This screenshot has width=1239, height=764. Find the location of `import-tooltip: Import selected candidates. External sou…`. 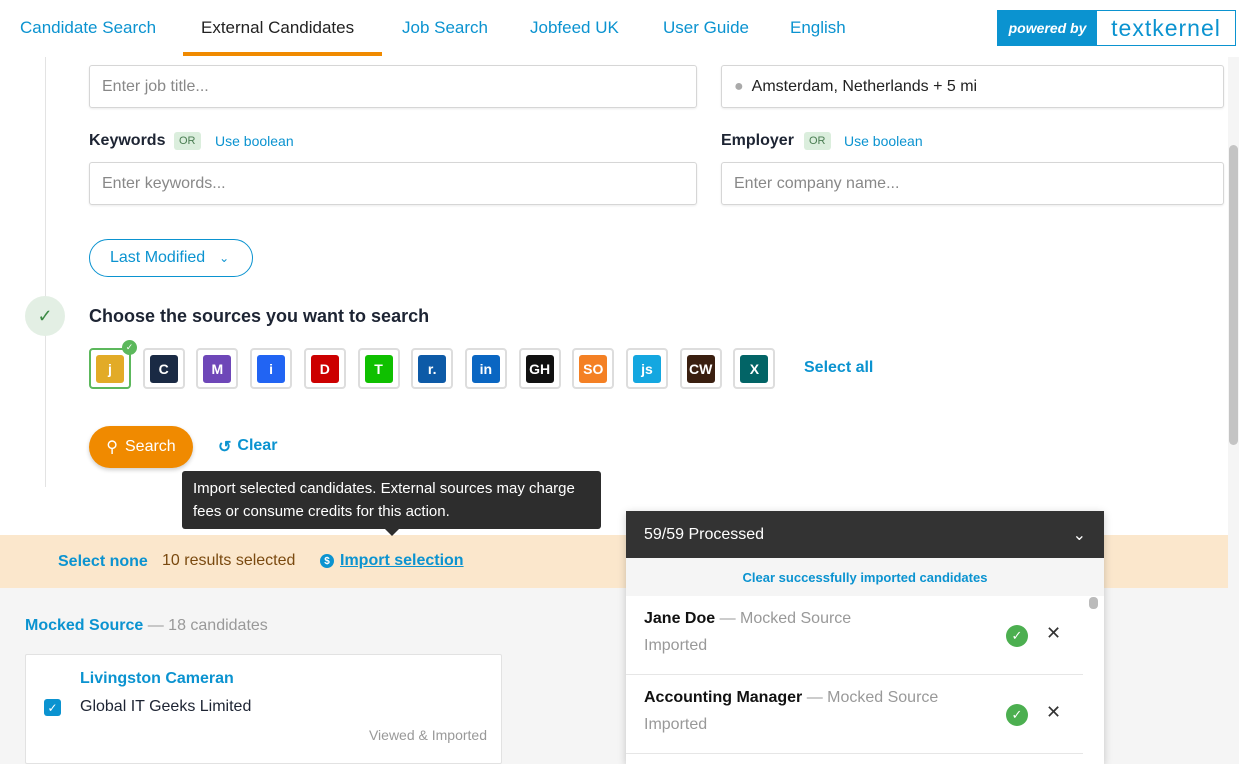

import-tooltip: Import selected candidates. External sou… is located at coordinates (391, 503).